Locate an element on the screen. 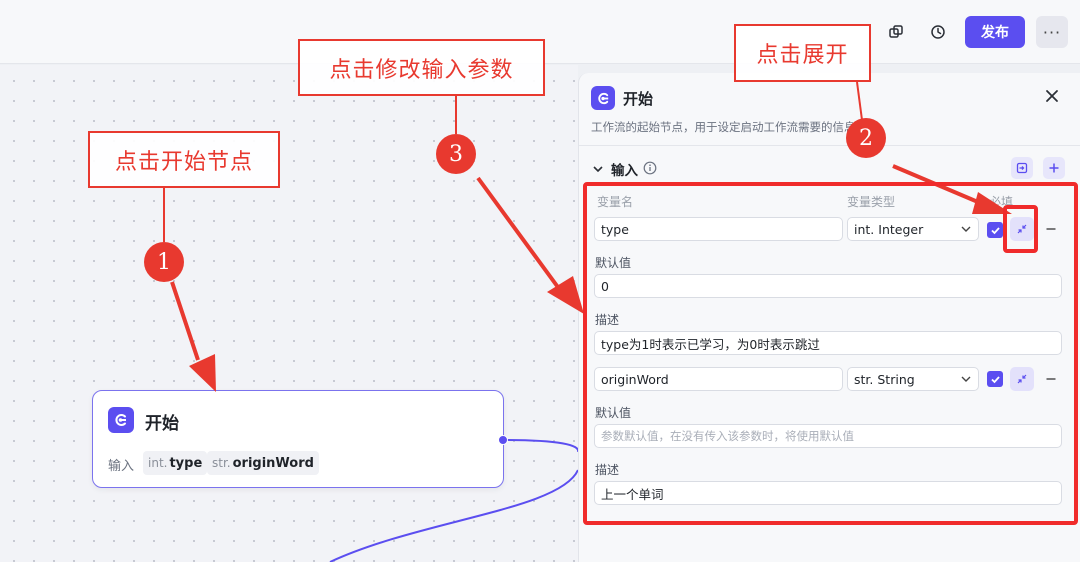 The width and height of the screenshot is (1080, 562). input-tag-type: int. type is located at coordinates (175, 463).